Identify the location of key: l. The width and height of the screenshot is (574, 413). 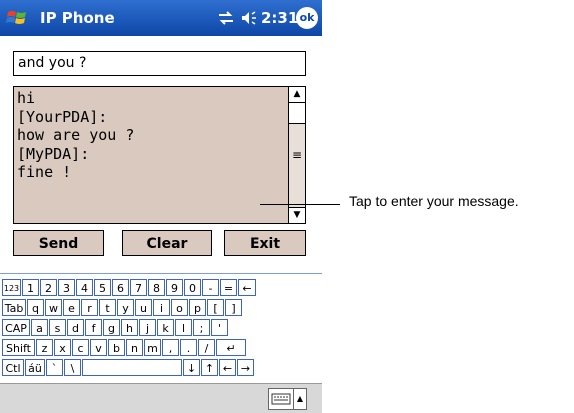
(183, 327).